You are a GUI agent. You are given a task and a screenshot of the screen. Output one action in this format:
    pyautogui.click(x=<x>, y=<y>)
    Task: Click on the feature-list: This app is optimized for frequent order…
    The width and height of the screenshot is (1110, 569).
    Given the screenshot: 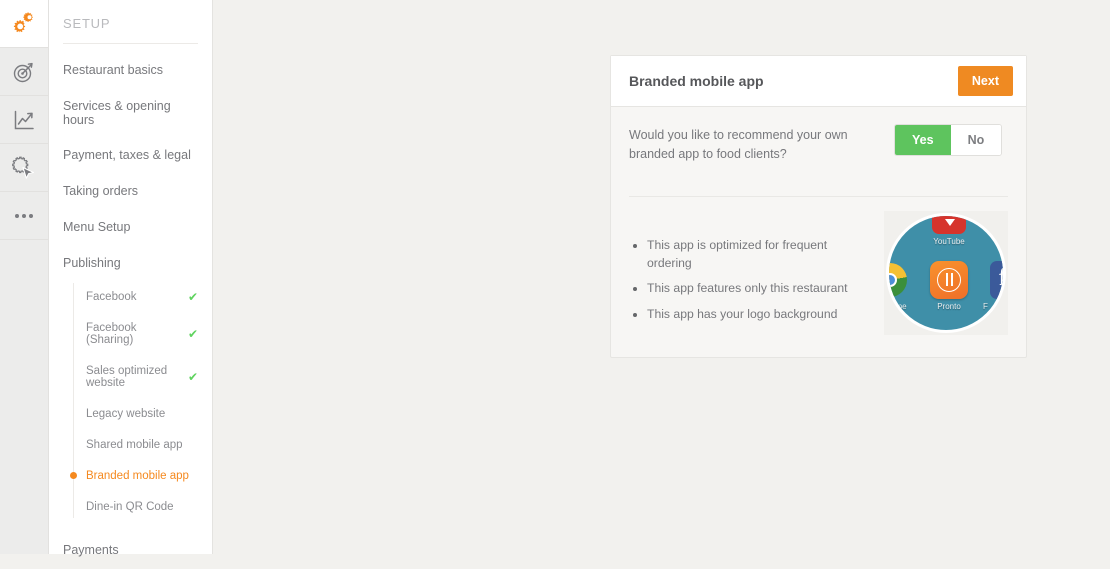 What is the action you would take?
    pyautogui.click(x=751, y=271)
    